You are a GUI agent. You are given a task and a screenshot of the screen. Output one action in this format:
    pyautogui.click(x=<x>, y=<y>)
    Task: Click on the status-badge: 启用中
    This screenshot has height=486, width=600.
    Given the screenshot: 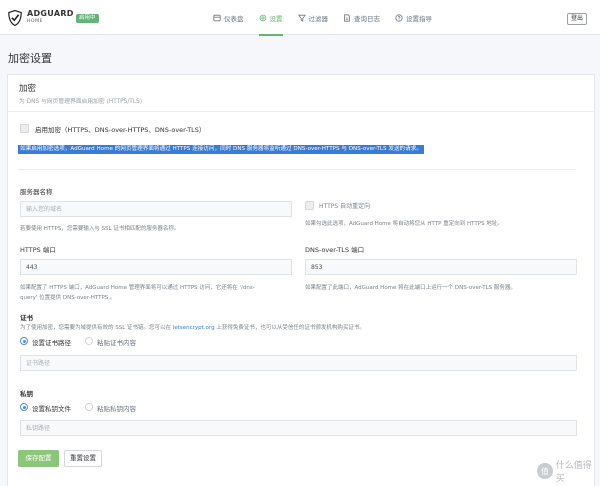 What is the action you would take?
    pyautogui.click(x=87, y=18)
    